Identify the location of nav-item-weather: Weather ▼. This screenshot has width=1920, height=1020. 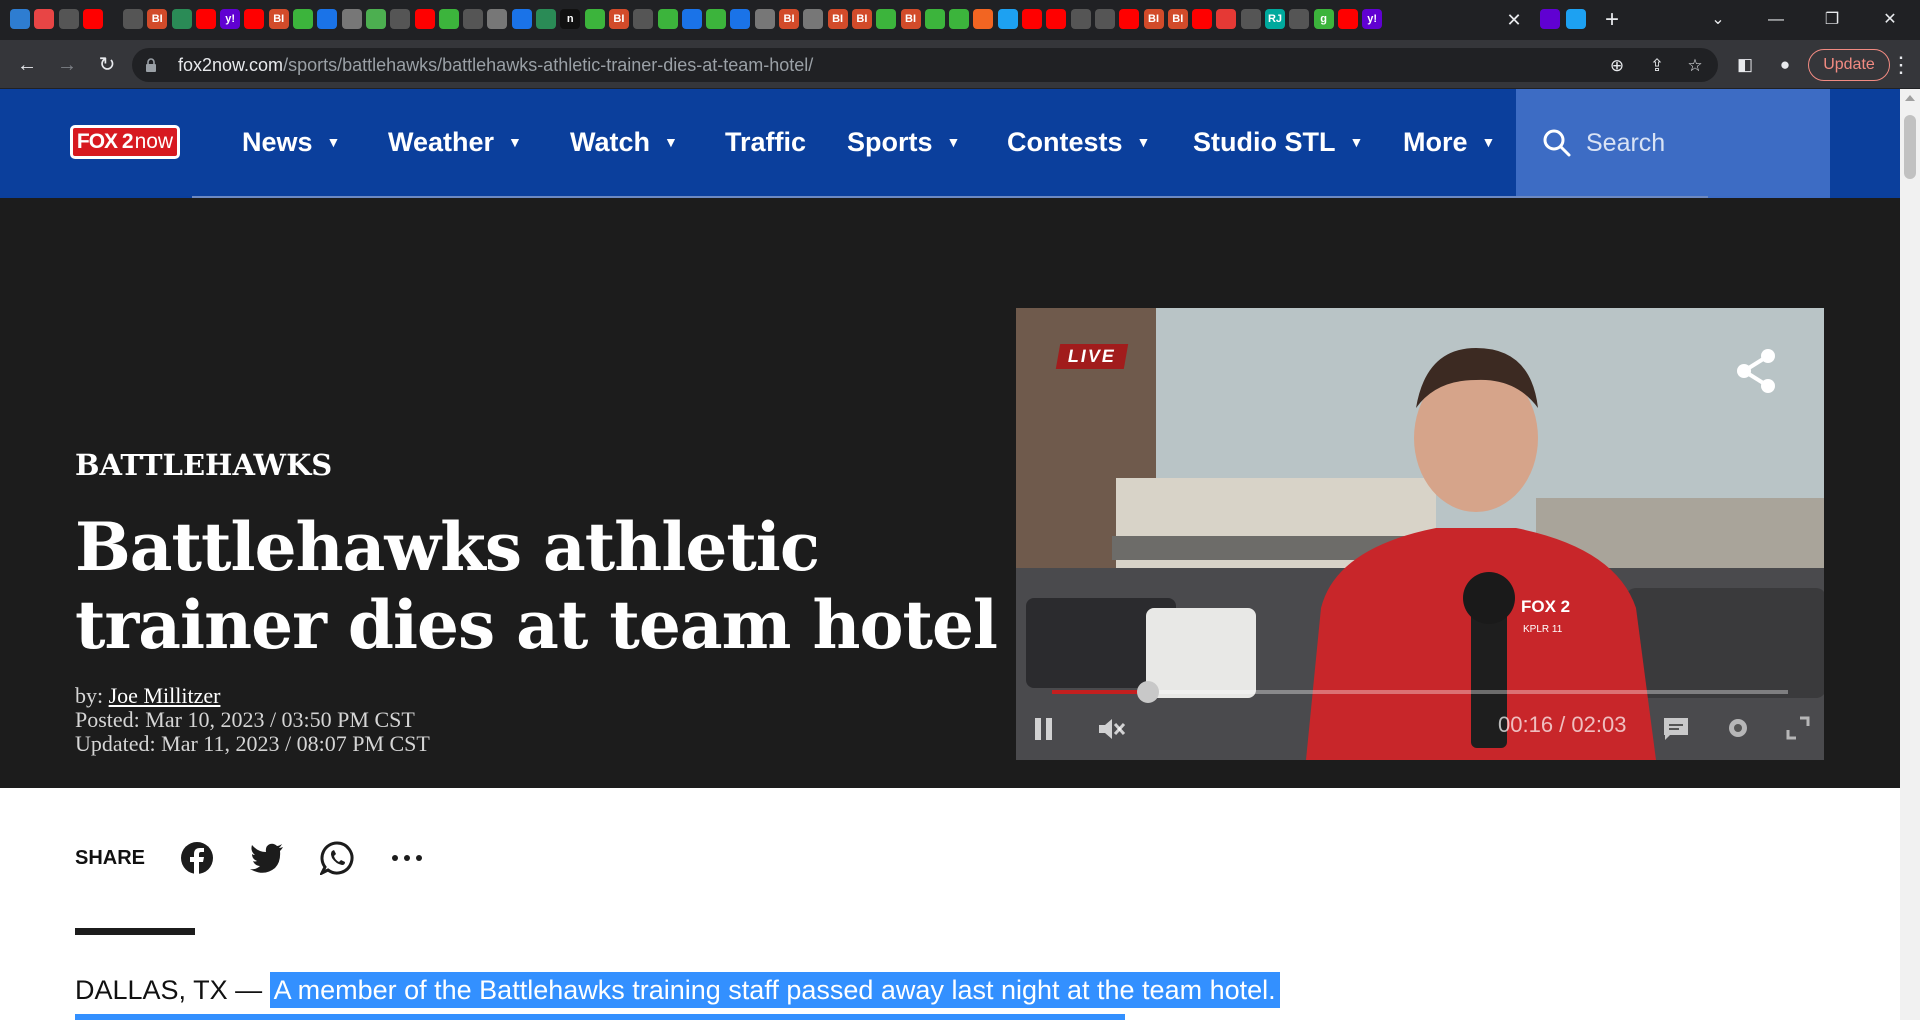
(455, 142).